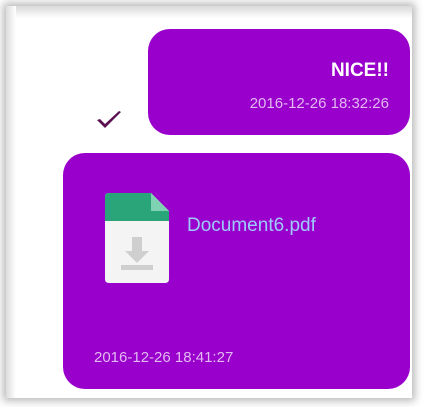 Image resolution: width=424 pixels, height=407 pixels. Describe the element at coordinates (359, 70) in the screenshot. I see `message-text: NICE!!` at that location.